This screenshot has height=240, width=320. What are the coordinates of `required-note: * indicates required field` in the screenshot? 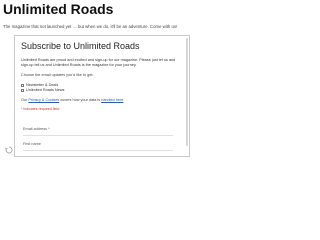 It's located at (40, 109).